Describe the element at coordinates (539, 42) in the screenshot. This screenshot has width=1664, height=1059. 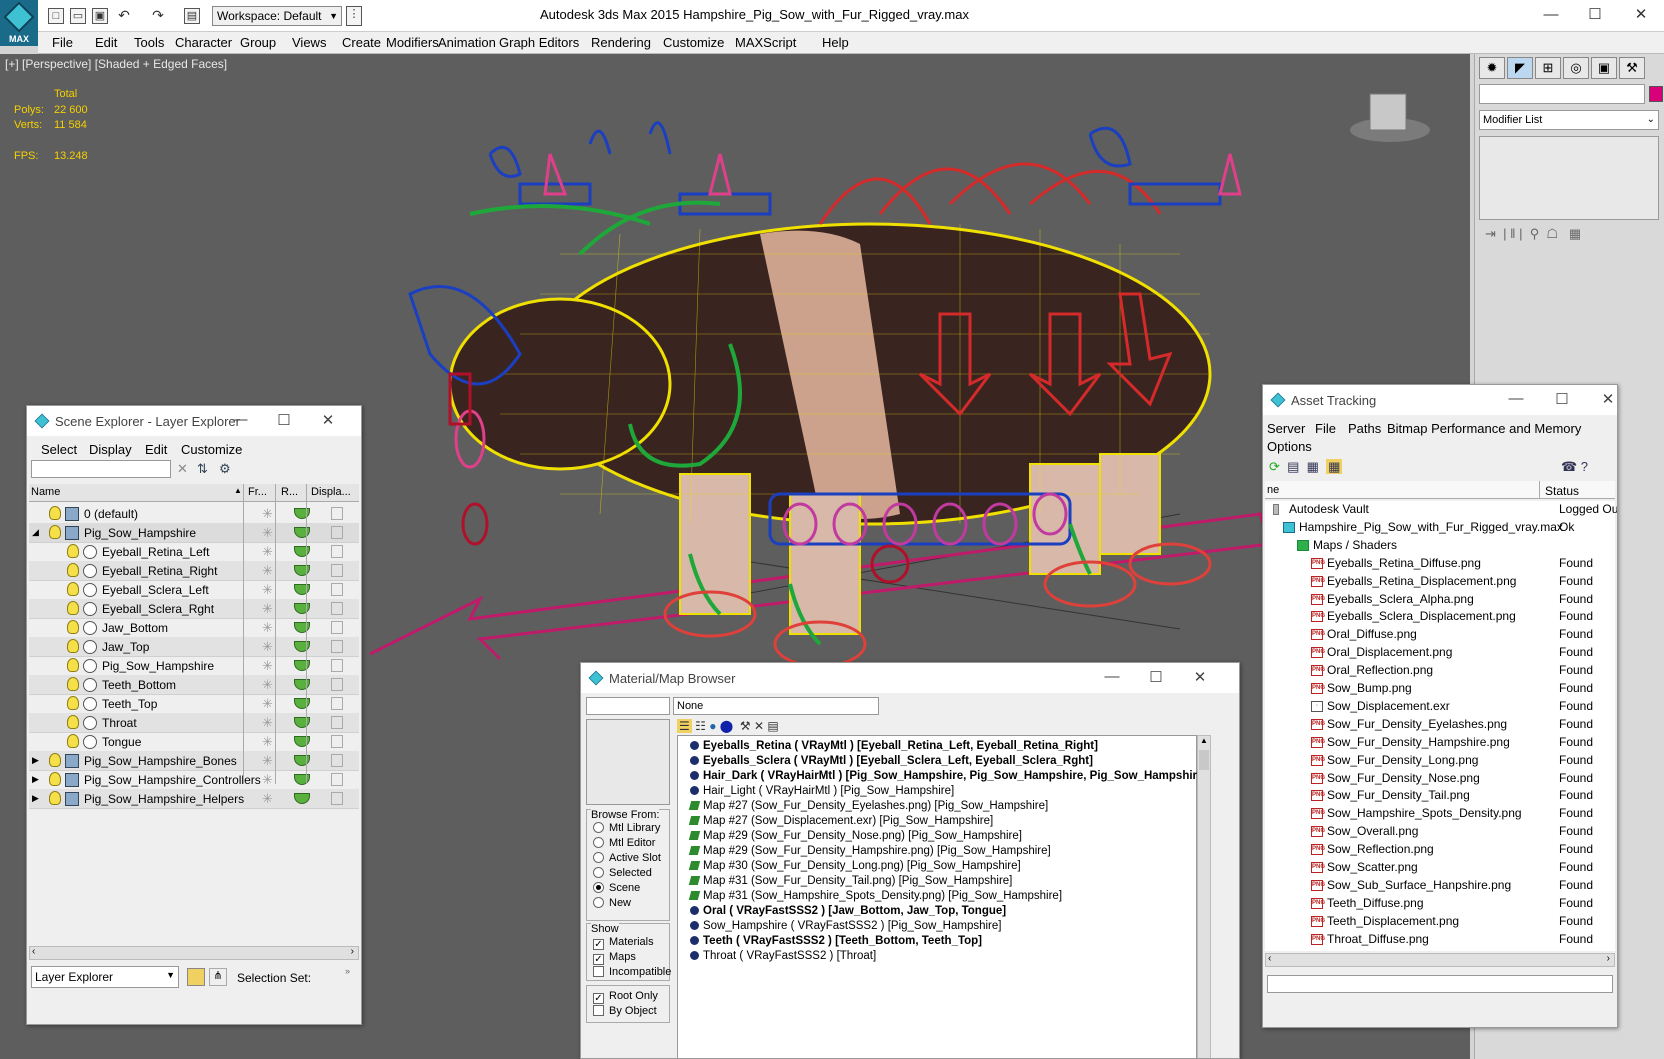
I see `menu-graph-editors: Graph Editors` at that location.